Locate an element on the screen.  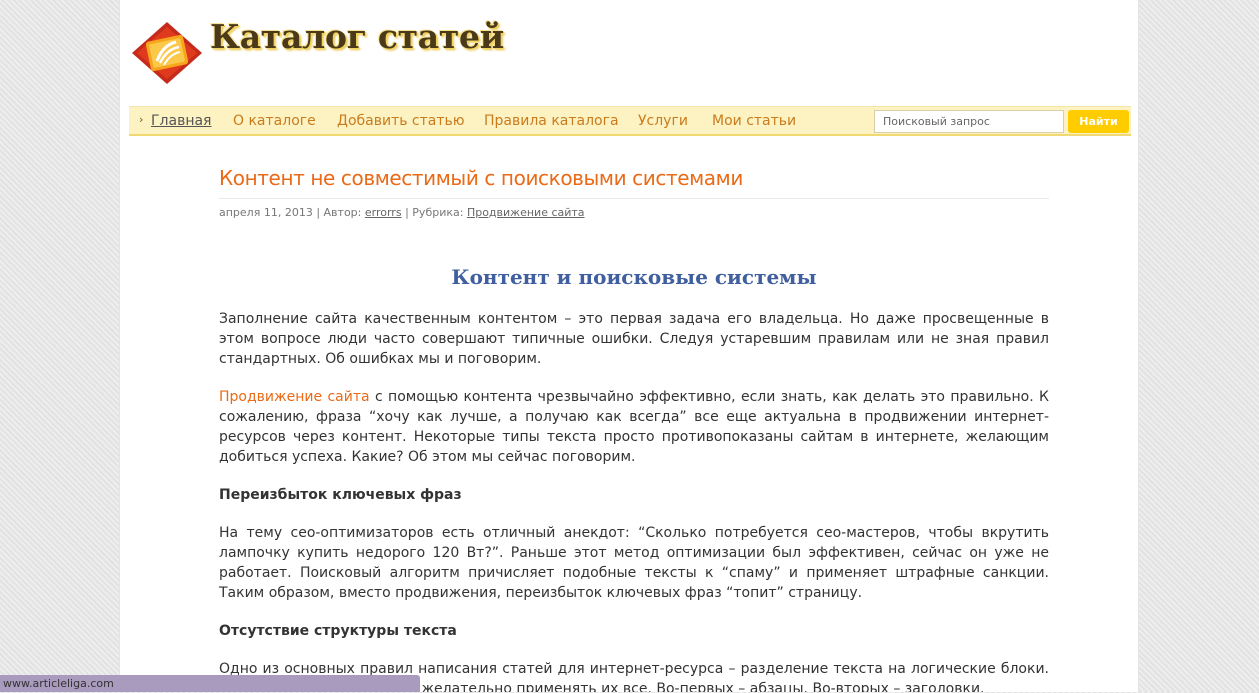
search-button: Найти is located at coordinates (1098, 121).